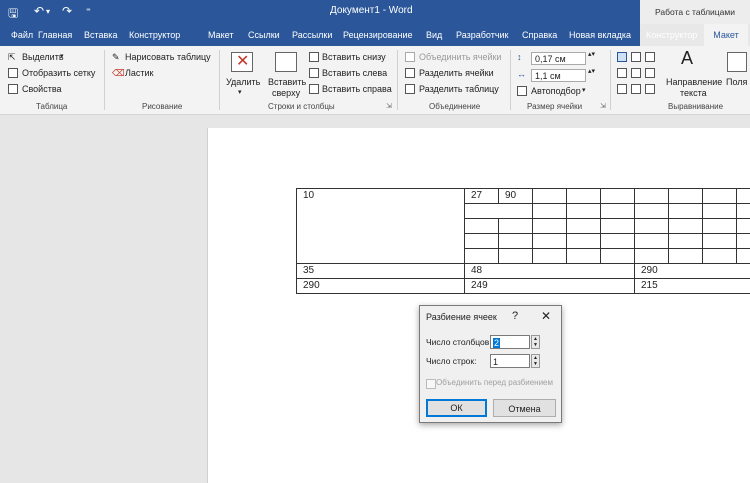 This screenshot has height=483, width=750. What do you see at coordinates (622, 57) in the screenshot?
I see `align-top-left-icon` at bounding box center [622, 57].